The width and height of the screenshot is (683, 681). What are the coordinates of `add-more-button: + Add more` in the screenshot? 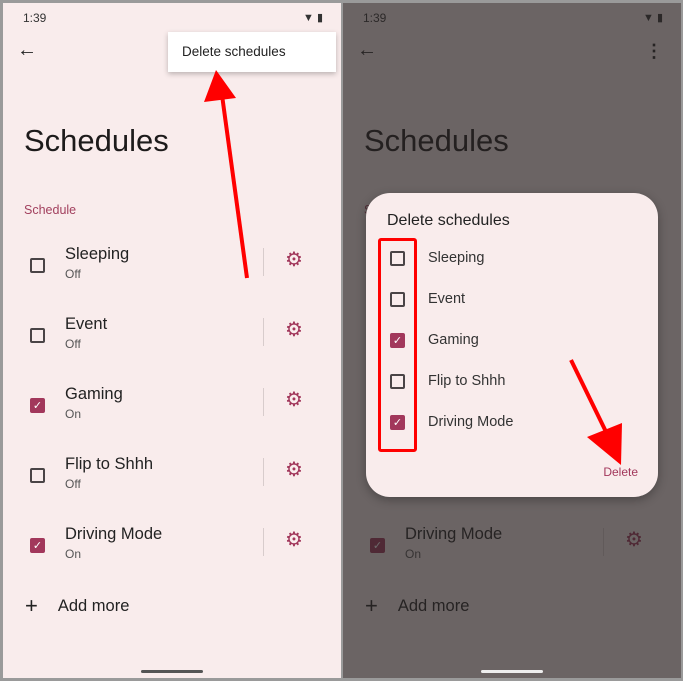 It's located at (77, 606).